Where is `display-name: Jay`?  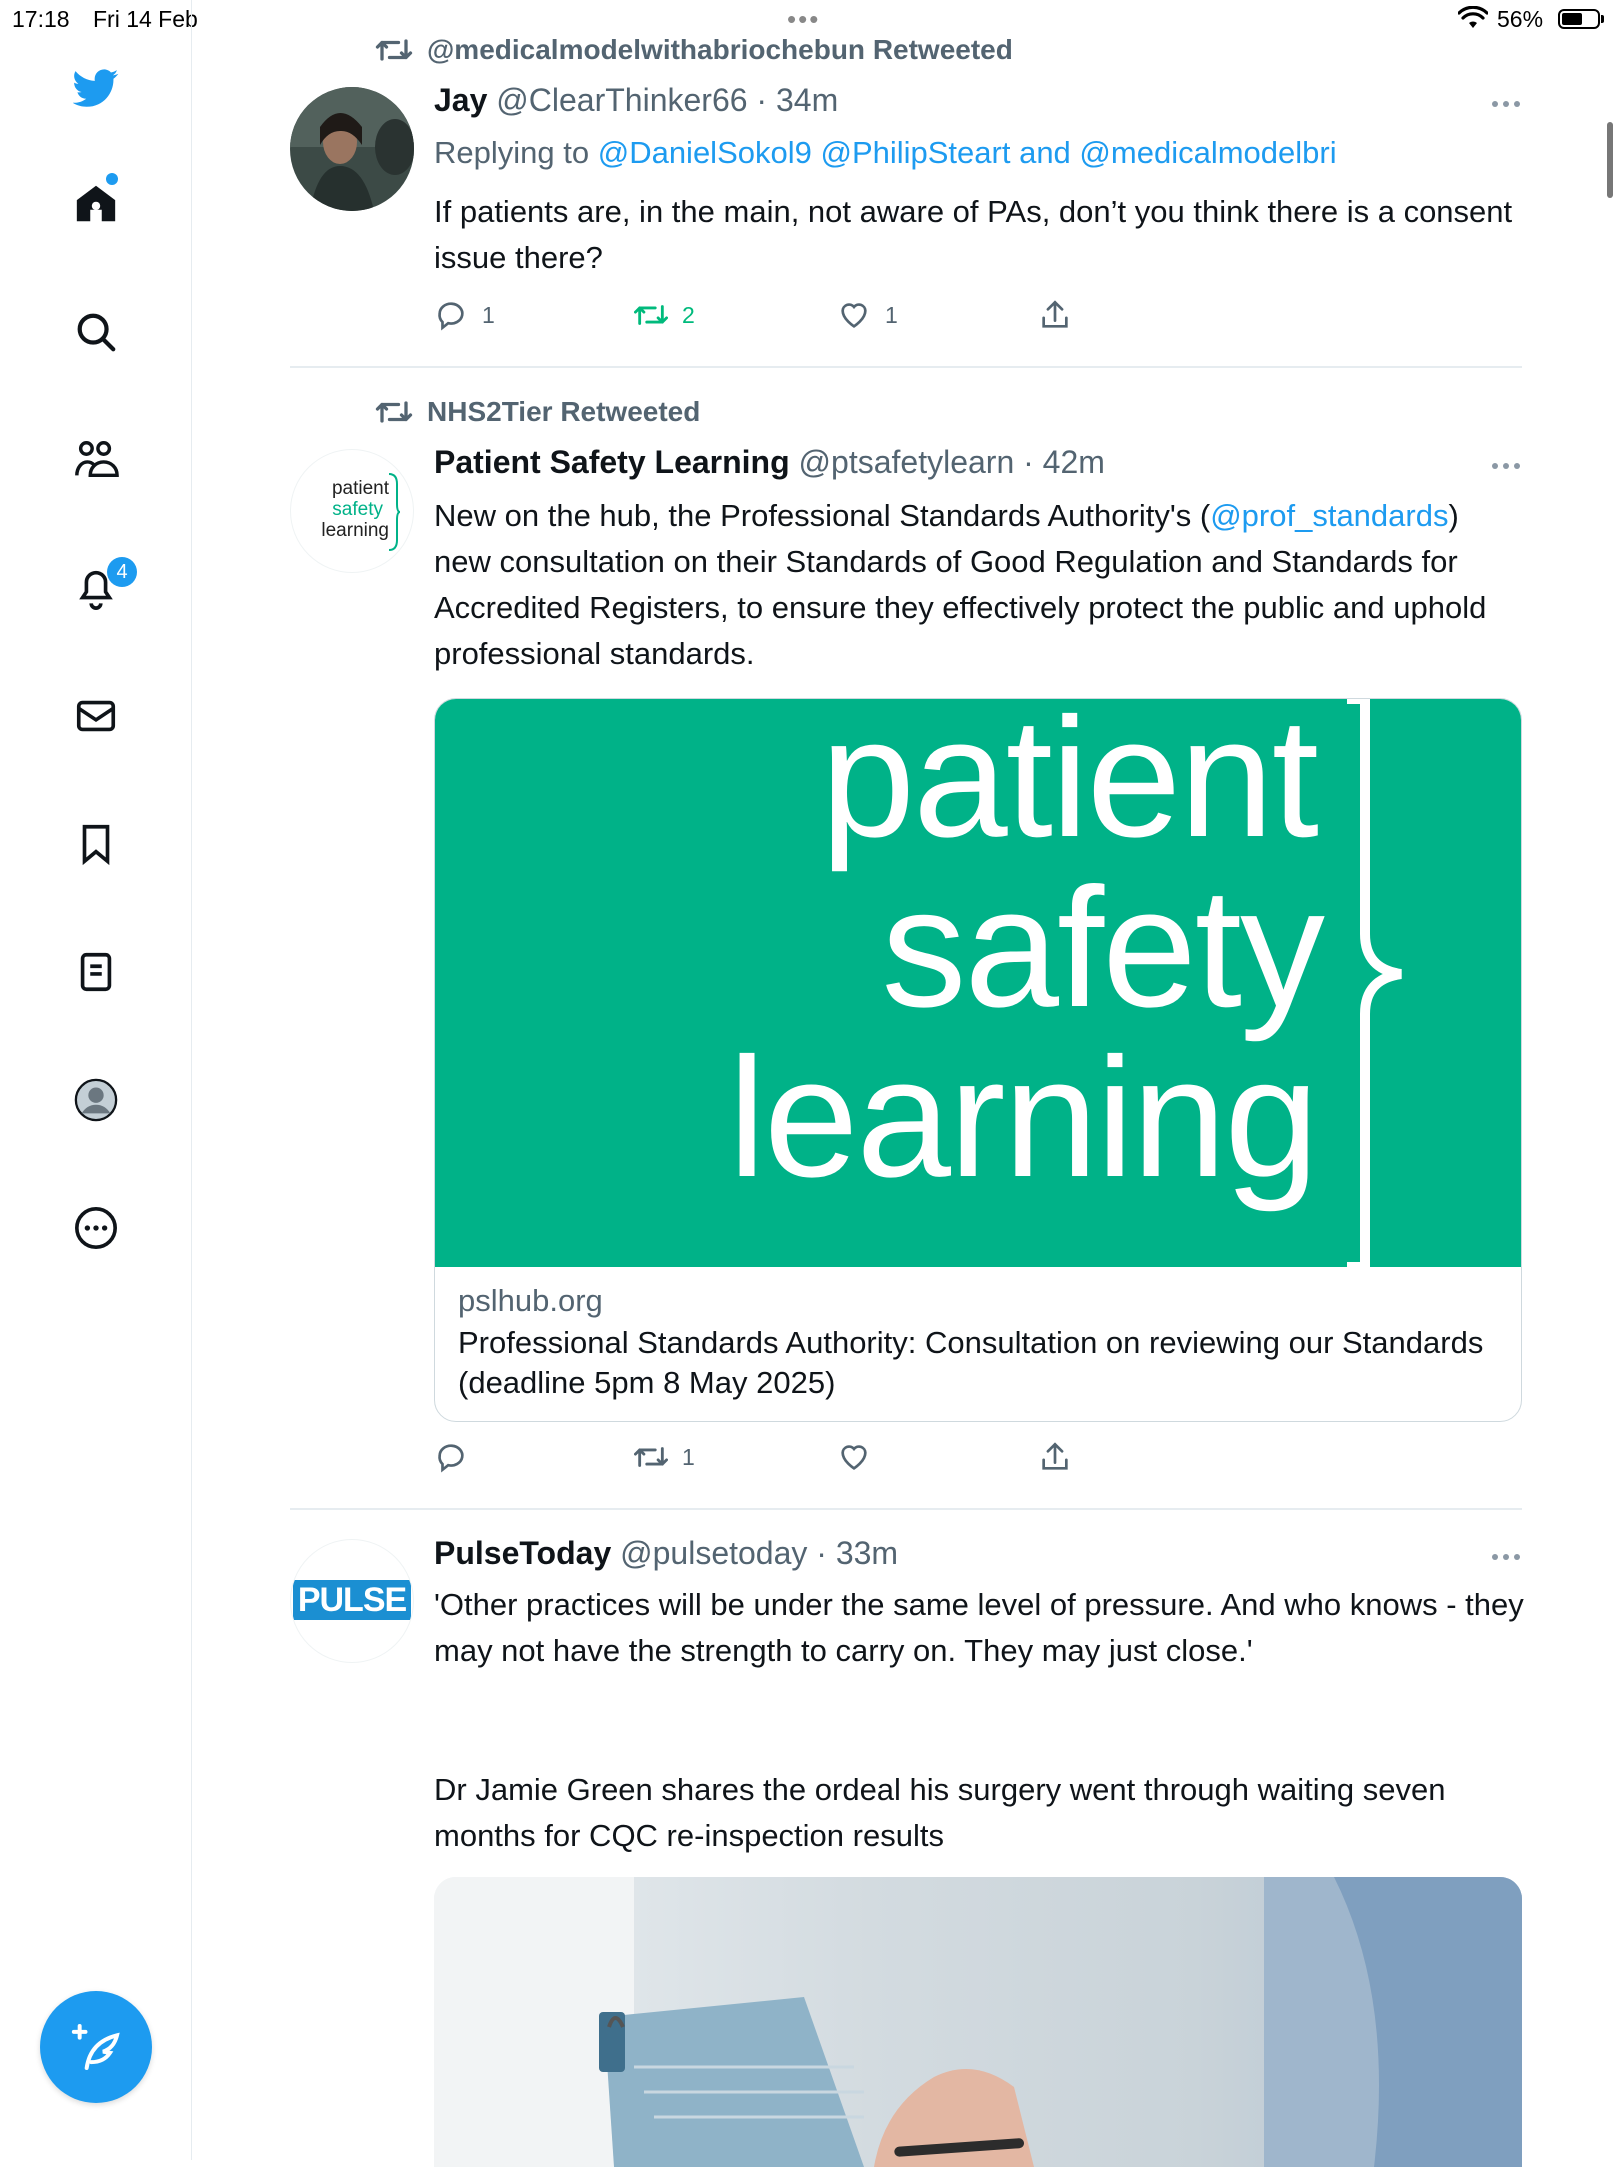
display-name: Jay is located at coordinates (460, 100).